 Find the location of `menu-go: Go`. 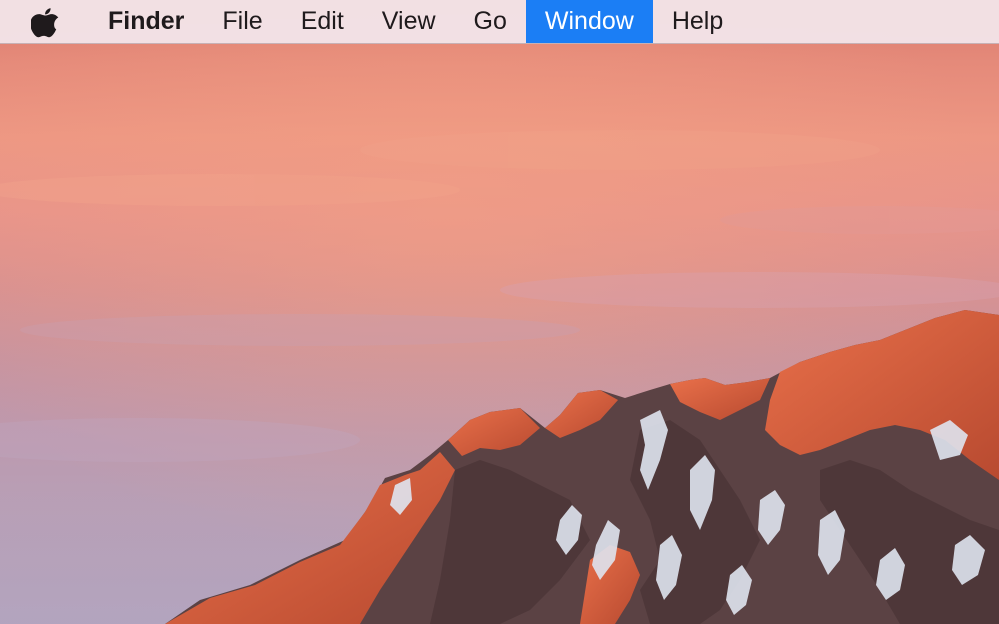

menu-go: Go is located at coordinates (490, 21).